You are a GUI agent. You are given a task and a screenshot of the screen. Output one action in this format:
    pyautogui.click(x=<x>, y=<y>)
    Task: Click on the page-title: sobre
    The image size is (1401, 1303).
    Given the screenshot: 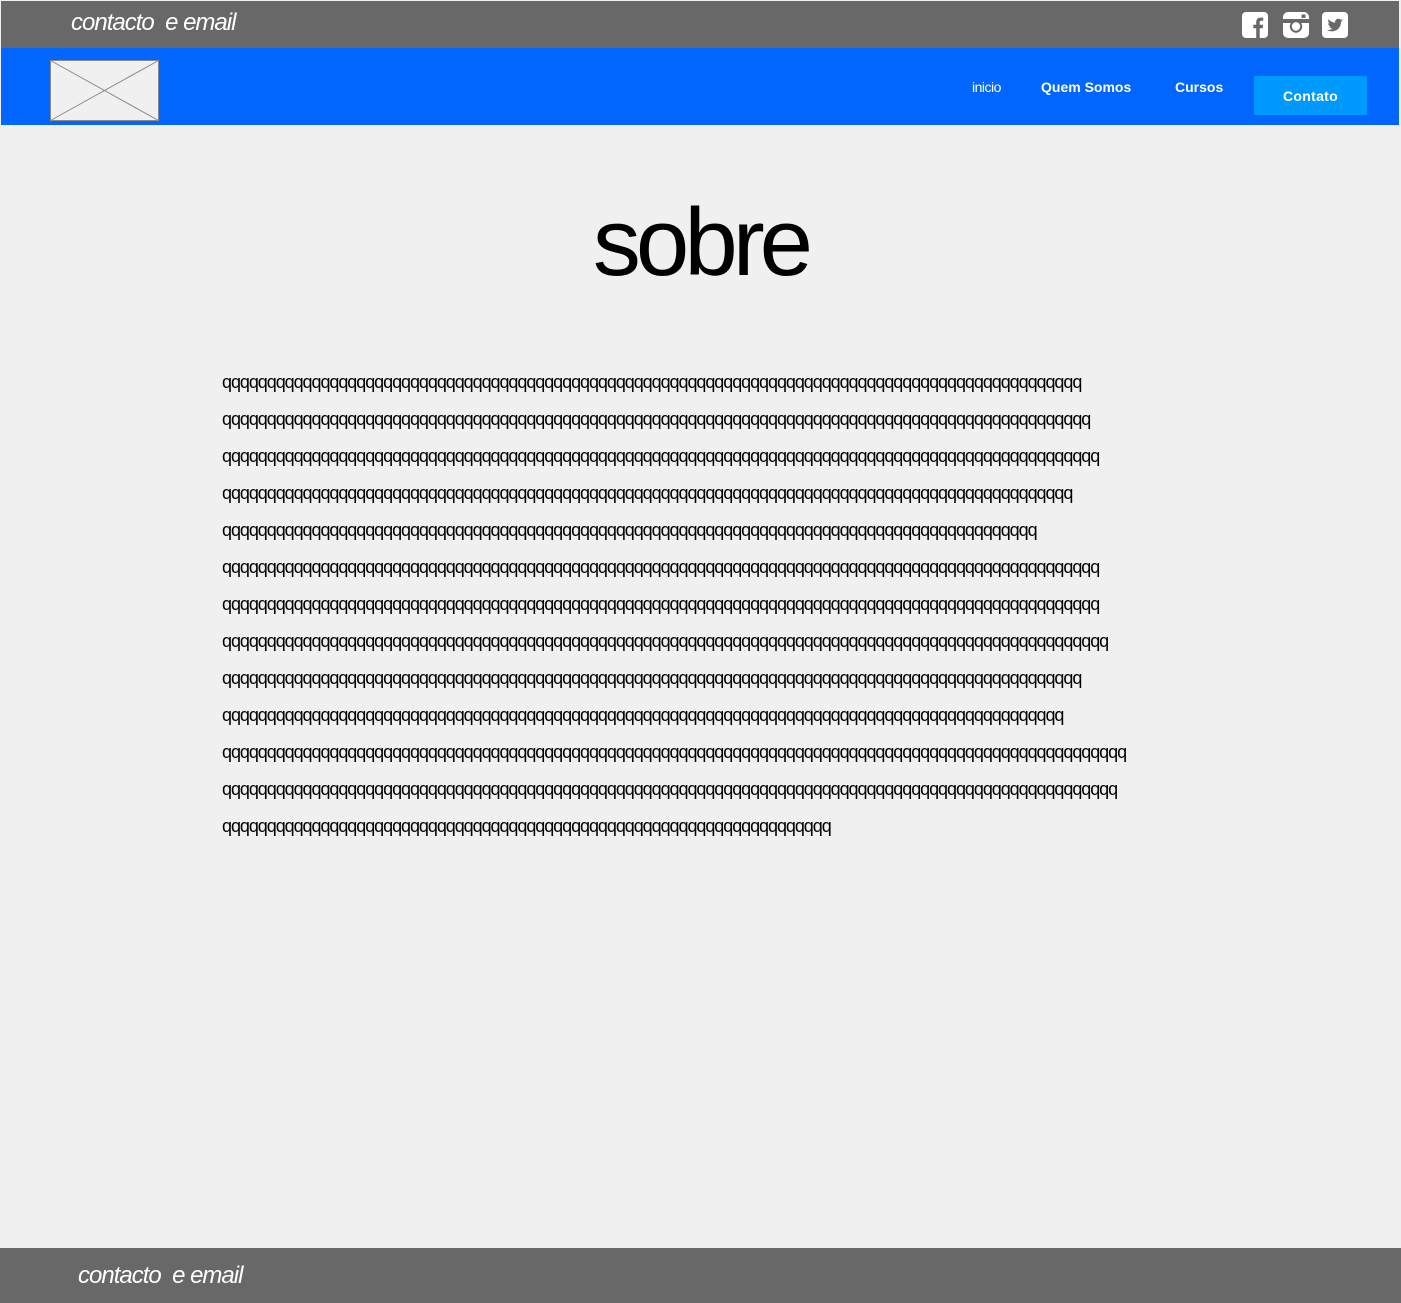 What is the action you would take?
    pyautogui.click(x=702, y=242)
    